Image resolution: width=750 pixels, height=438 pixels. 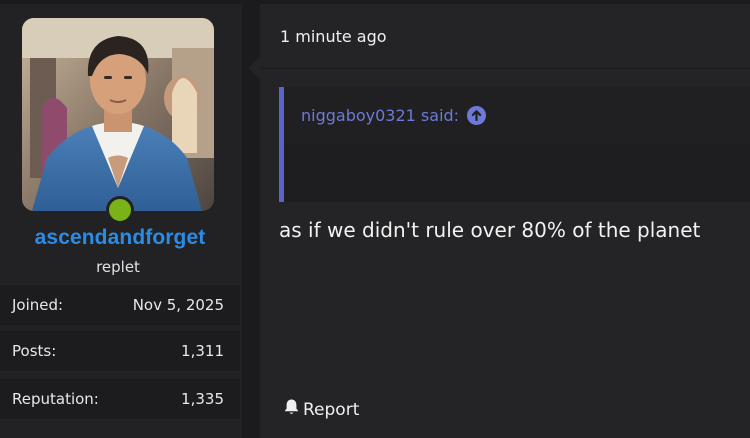 What do you see at coordinates (333, 36) in the screenshot?
I see `post-timestamp: 1 minute ago` at bounding box center [333, 36].